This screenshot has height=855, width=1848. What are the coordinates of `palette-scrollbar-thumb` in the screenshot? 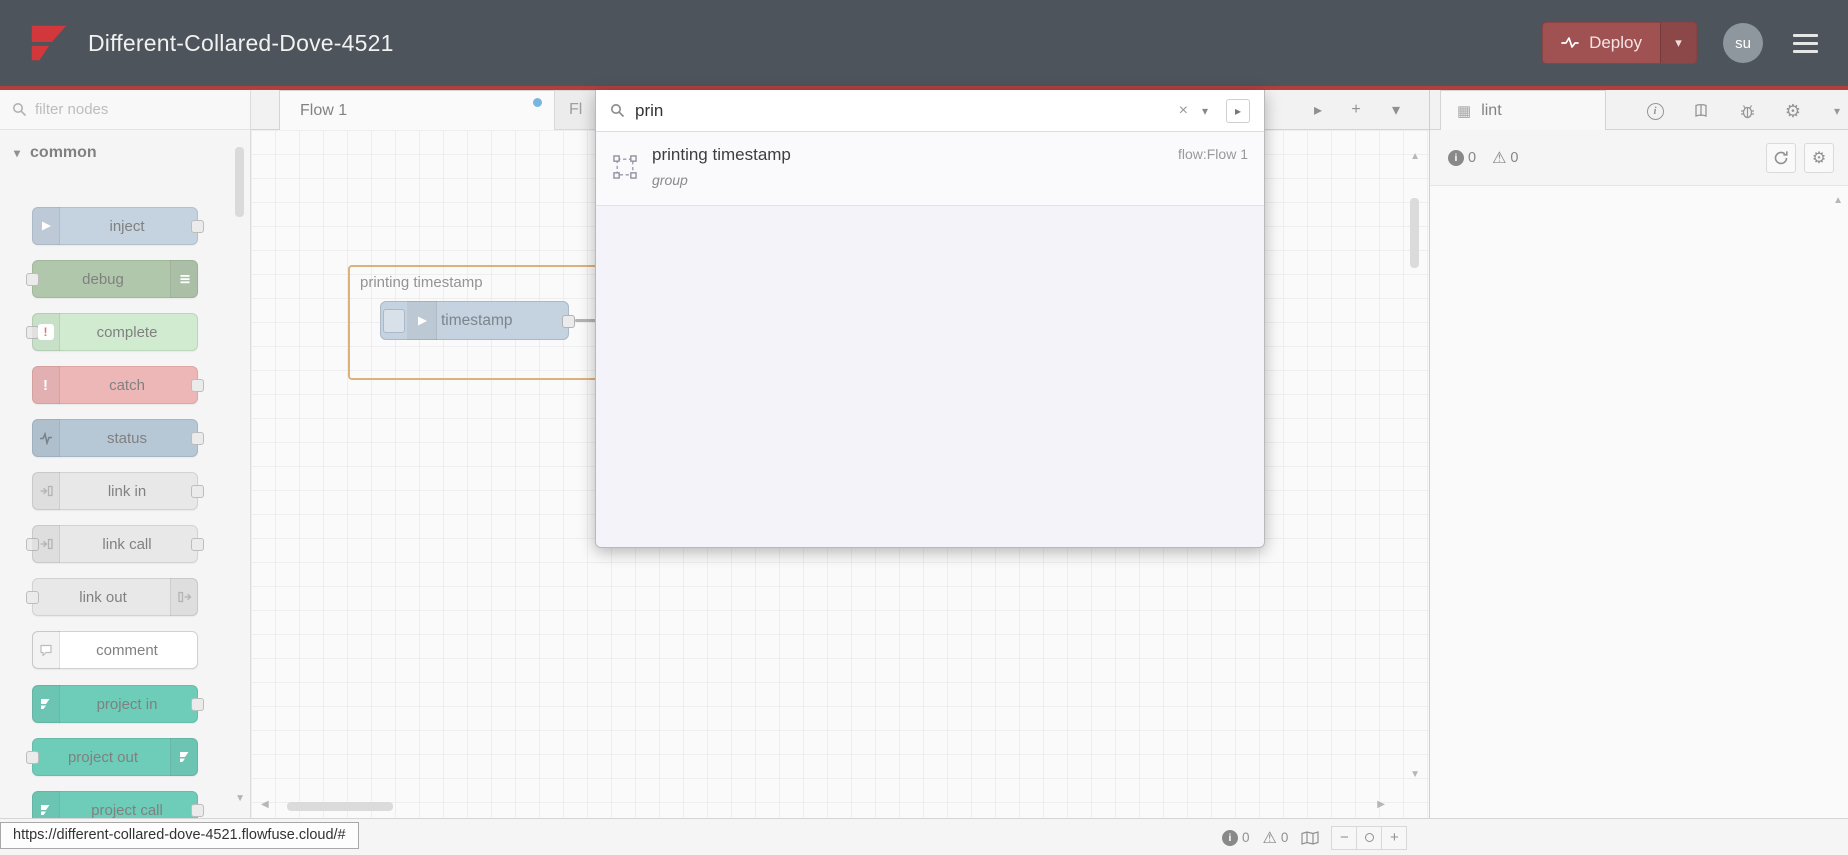 It's located at (239, 182).